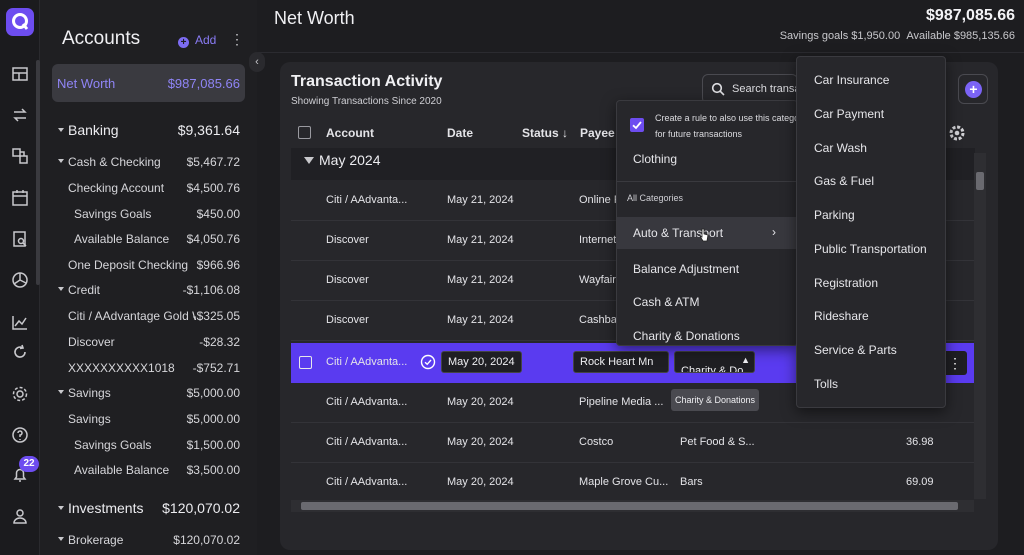  What do you see at coordinates (870, 249) in the screenshot?
I see `subcategory-option: Public Transportation` at bounding box center [870, 249].